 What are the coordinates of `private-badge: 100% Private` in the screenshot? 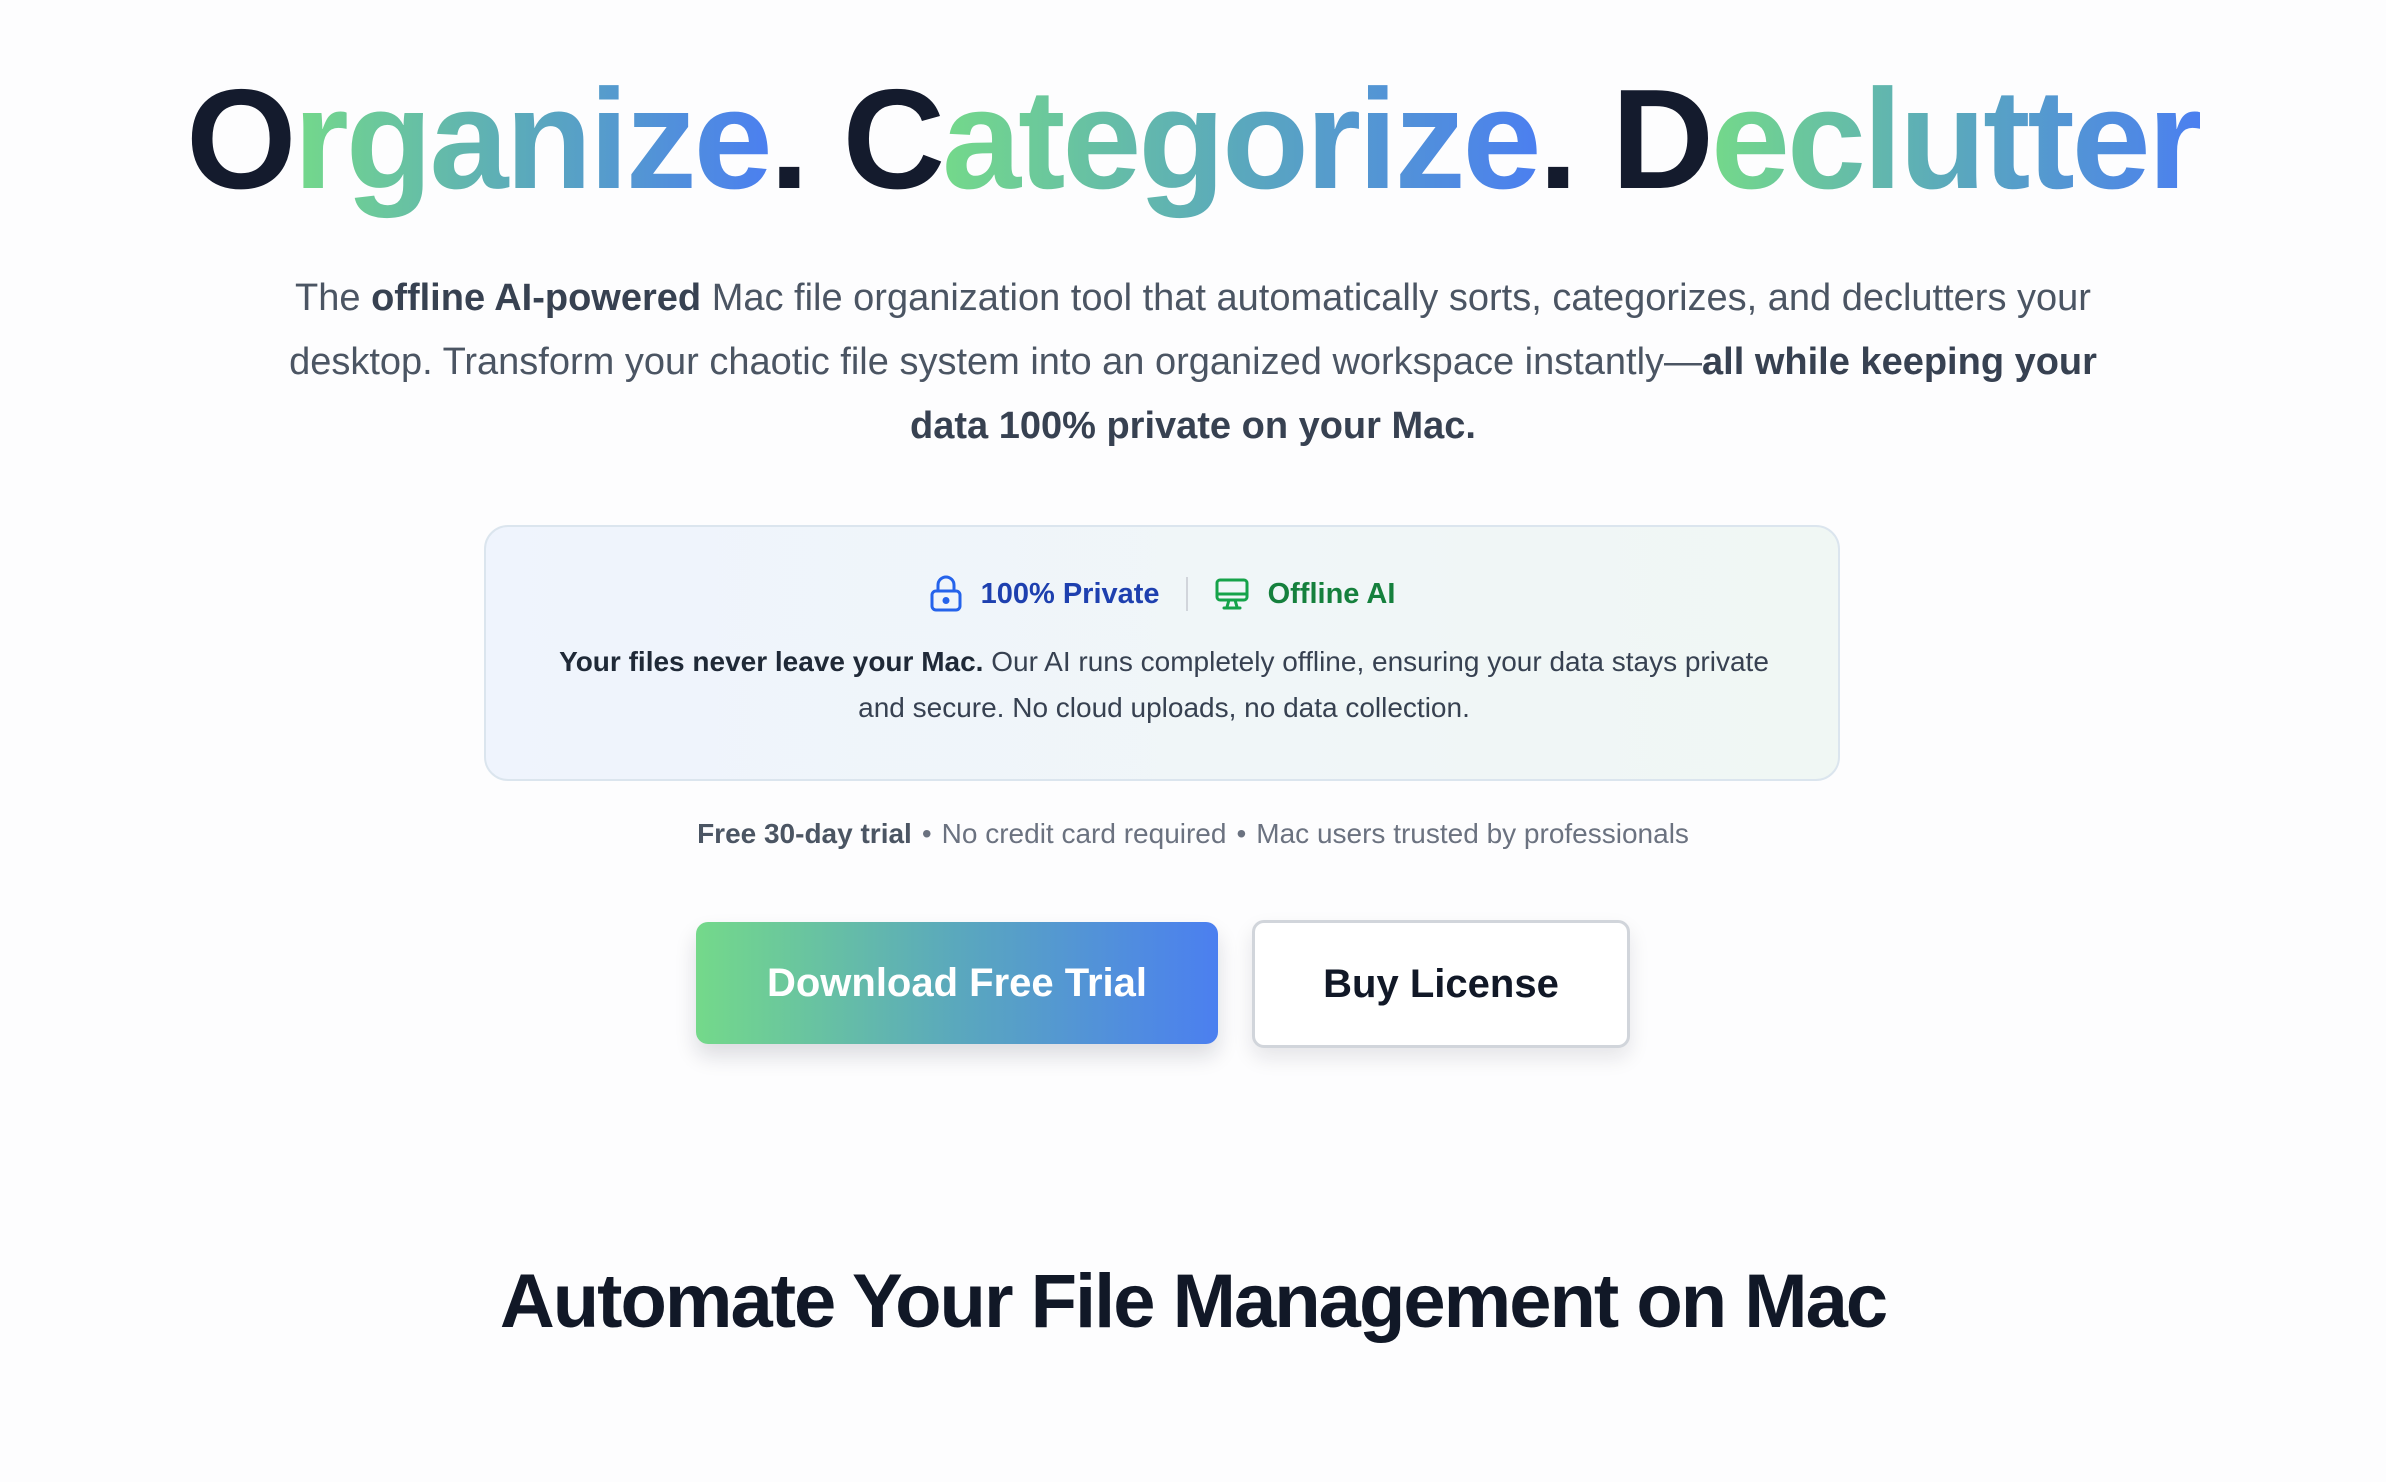 It's located at (1044, 594).